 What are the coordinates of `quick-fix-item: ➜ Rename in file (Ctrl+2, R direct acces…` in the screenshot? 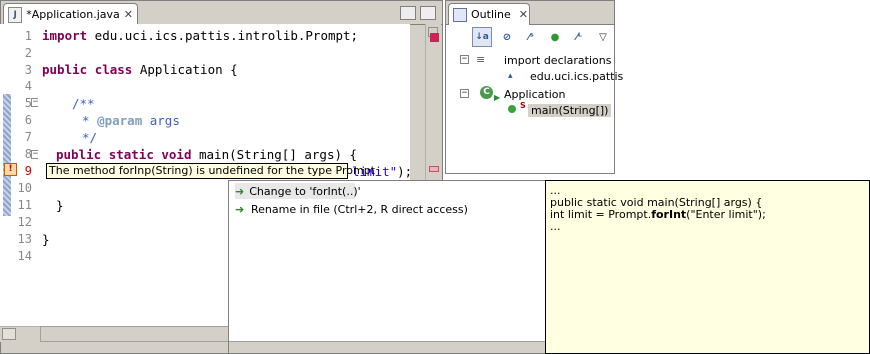 It's located at (351, 209).